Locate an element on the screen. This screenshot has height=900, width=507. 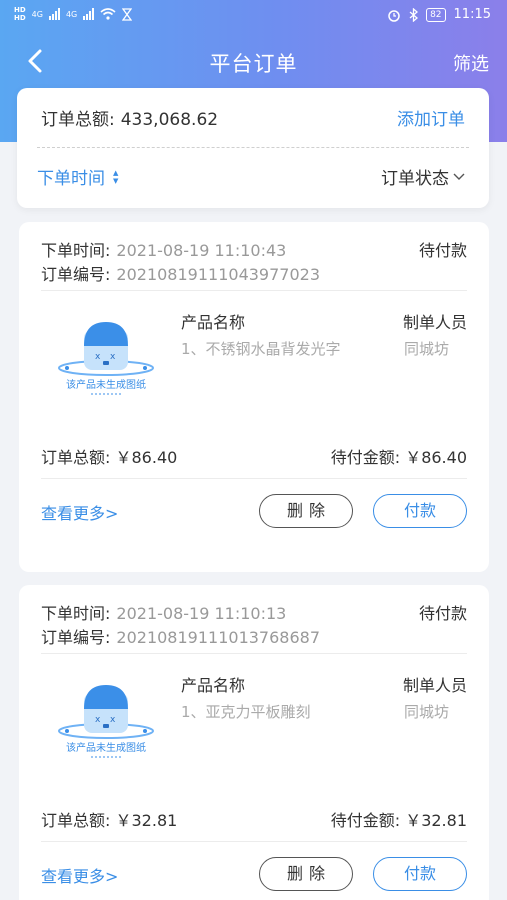
order-id-row: 订单编号: 20210819111013768687 is located at coordinates (180, 636).